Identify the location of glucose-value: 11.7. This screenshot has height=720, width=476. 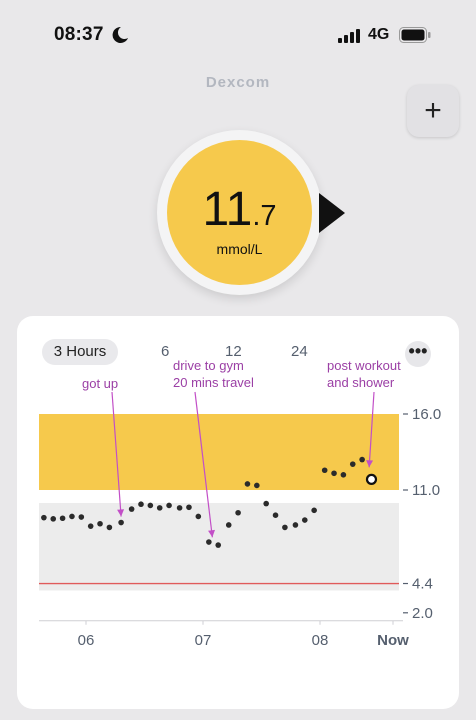
(239, 213).